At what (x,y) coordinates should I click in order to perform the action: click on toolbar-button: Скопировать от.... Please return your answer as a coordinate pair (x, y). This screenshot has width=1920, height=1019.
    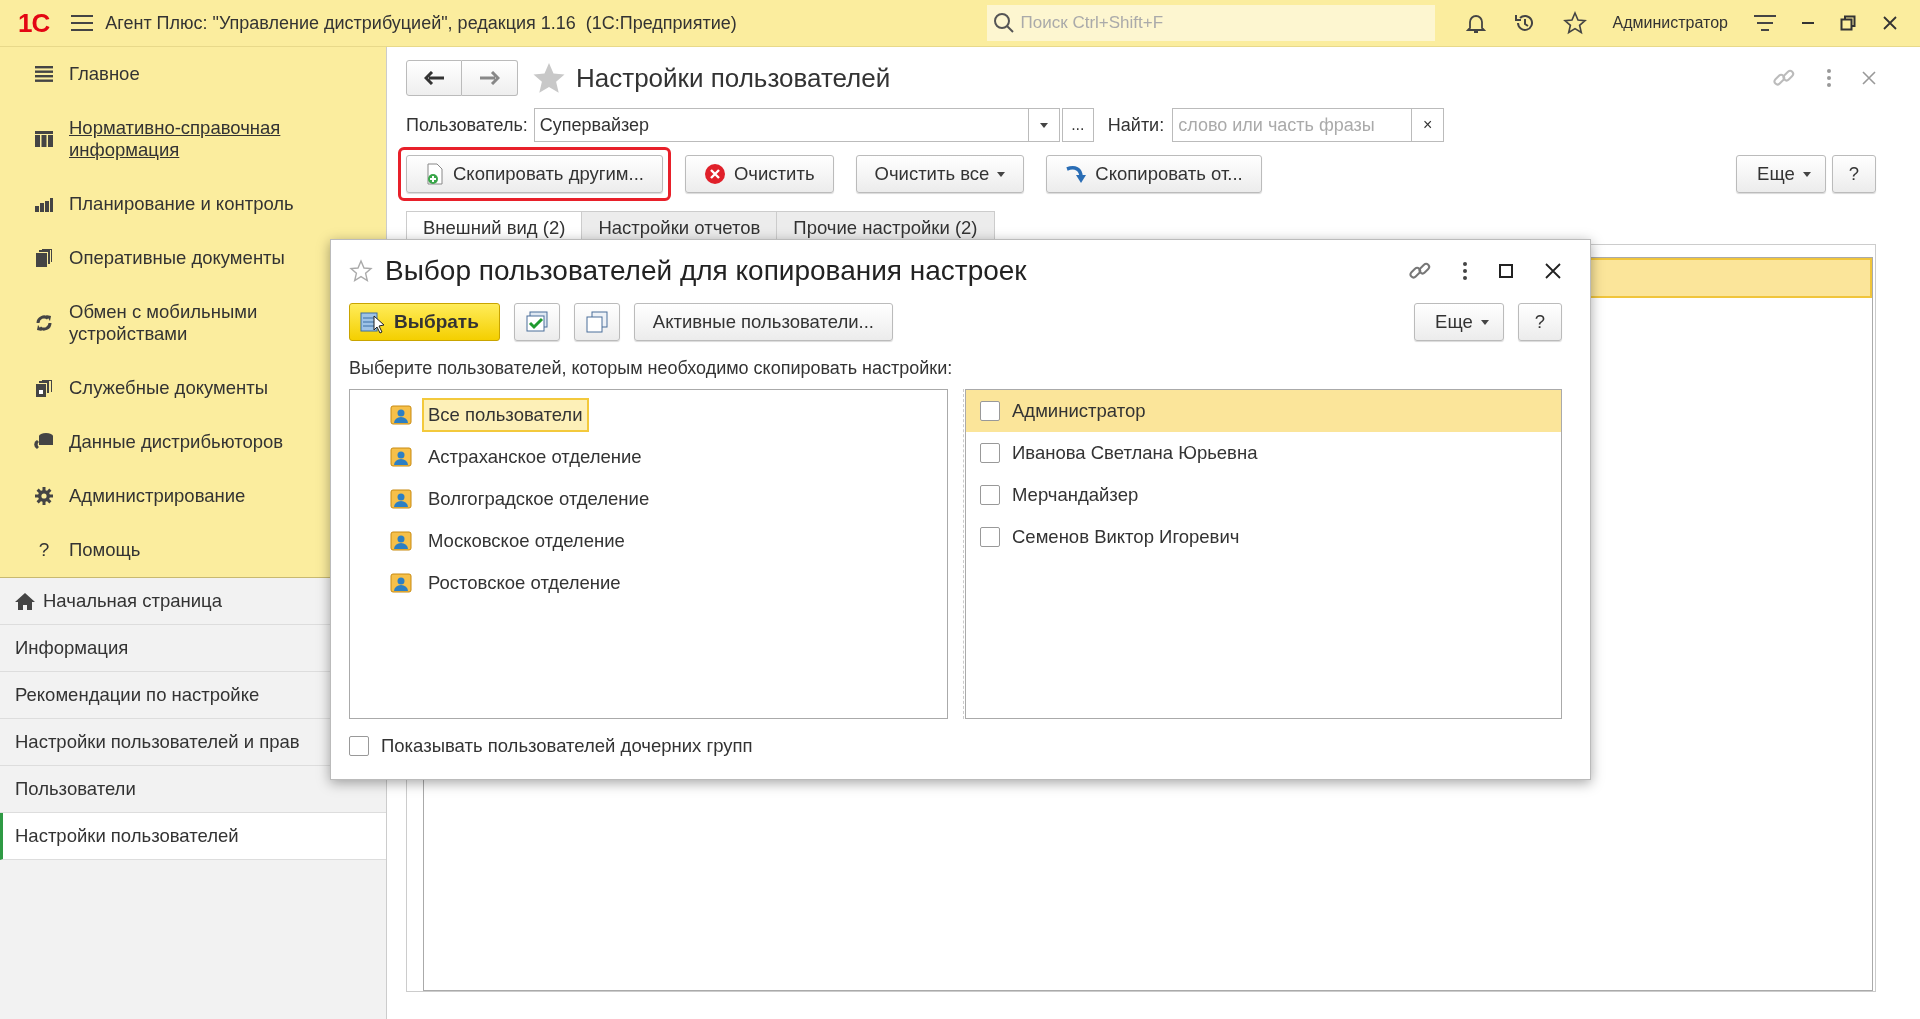
    Looking at the image, I should click on (1154, 174).